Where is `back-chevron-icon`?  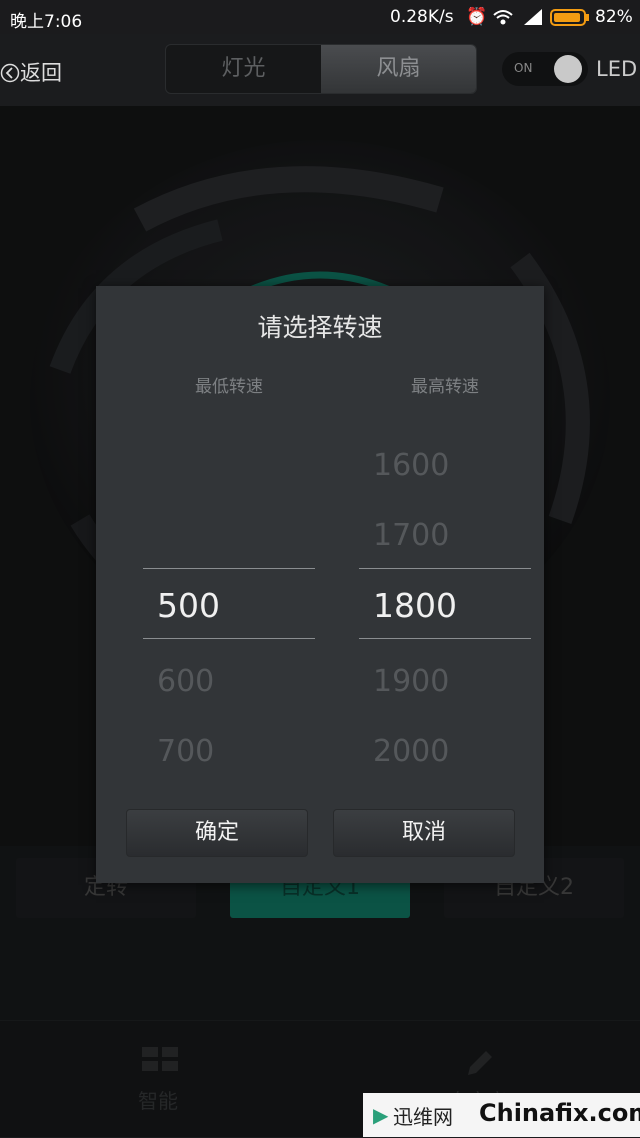 back-chevron-icon is located at coordinates (10, 73).